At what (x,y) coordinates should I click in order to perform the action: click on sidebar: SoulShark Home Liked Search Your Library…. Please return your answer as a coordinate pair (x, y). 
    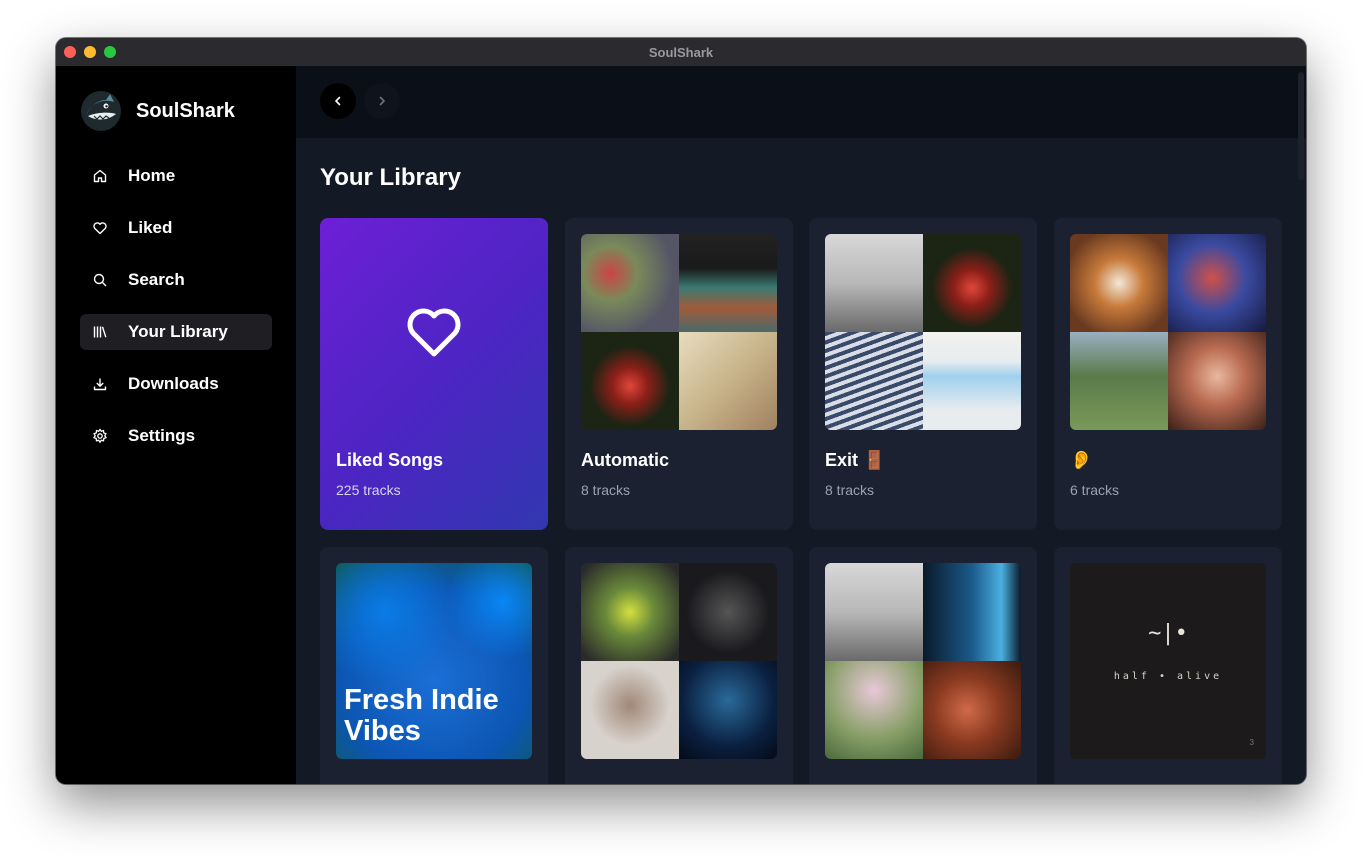
    Looking at the image, I should click on (176, 425).